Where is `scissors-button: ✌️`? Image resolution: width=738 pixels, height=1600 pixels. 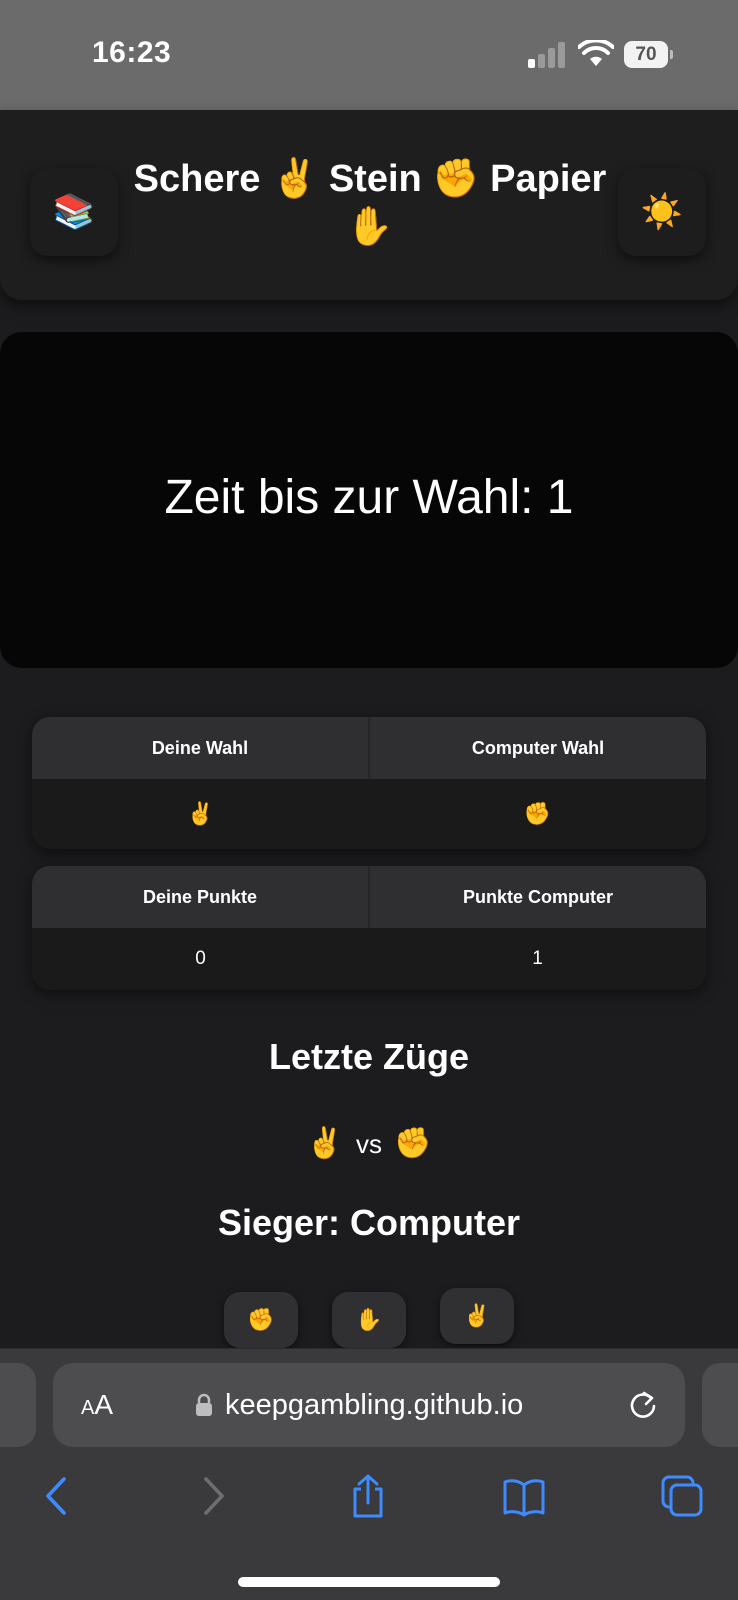 scissors-button: ✌️ is located at coordinates (477, 1316).